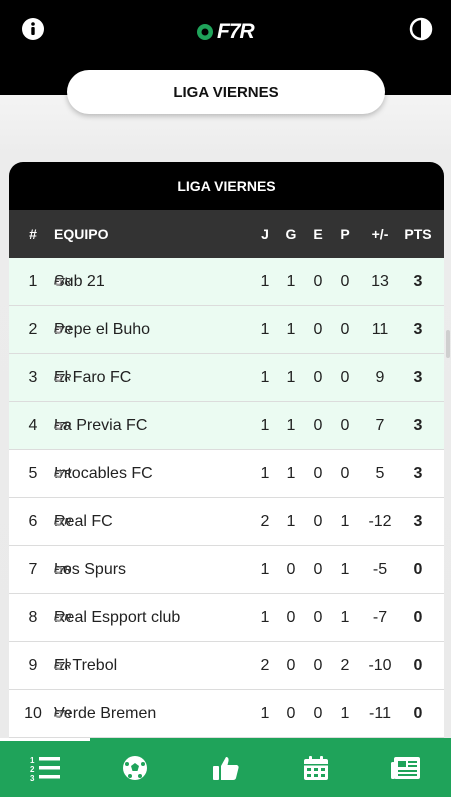 The height and width of the screenshot is (797, 451). Describe the element at coordinates (418, 234) in the screenshot. I see `header-pts: PTS` at that location.